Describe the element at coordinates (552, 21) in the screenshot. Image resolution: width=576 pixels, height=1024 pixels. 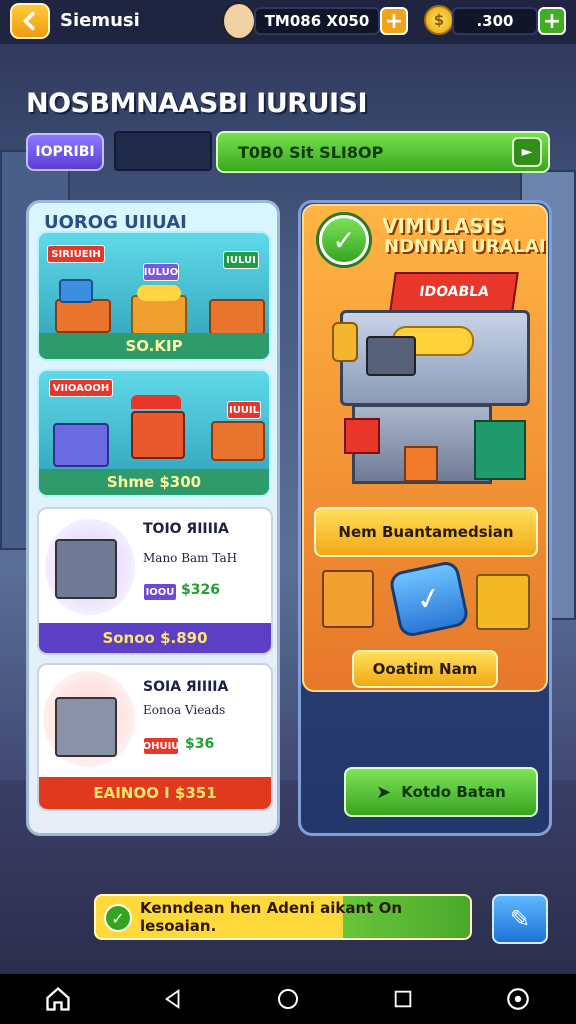
I see `add-coins-button: +` at that location.